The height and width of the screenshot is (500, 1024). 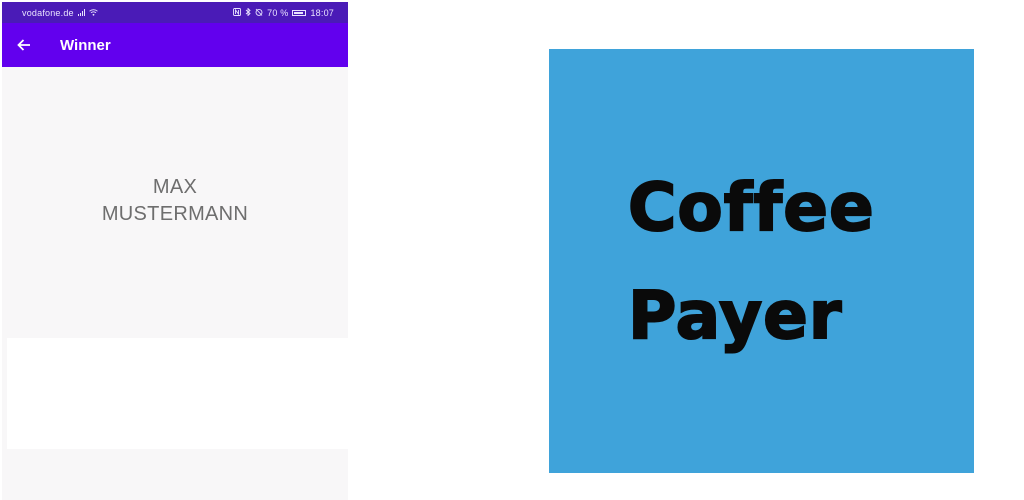 What do you see at coordinates (278, 12) in the screenshot?
I see `battery-percent: 70 %` at bounding box center [278, 12].